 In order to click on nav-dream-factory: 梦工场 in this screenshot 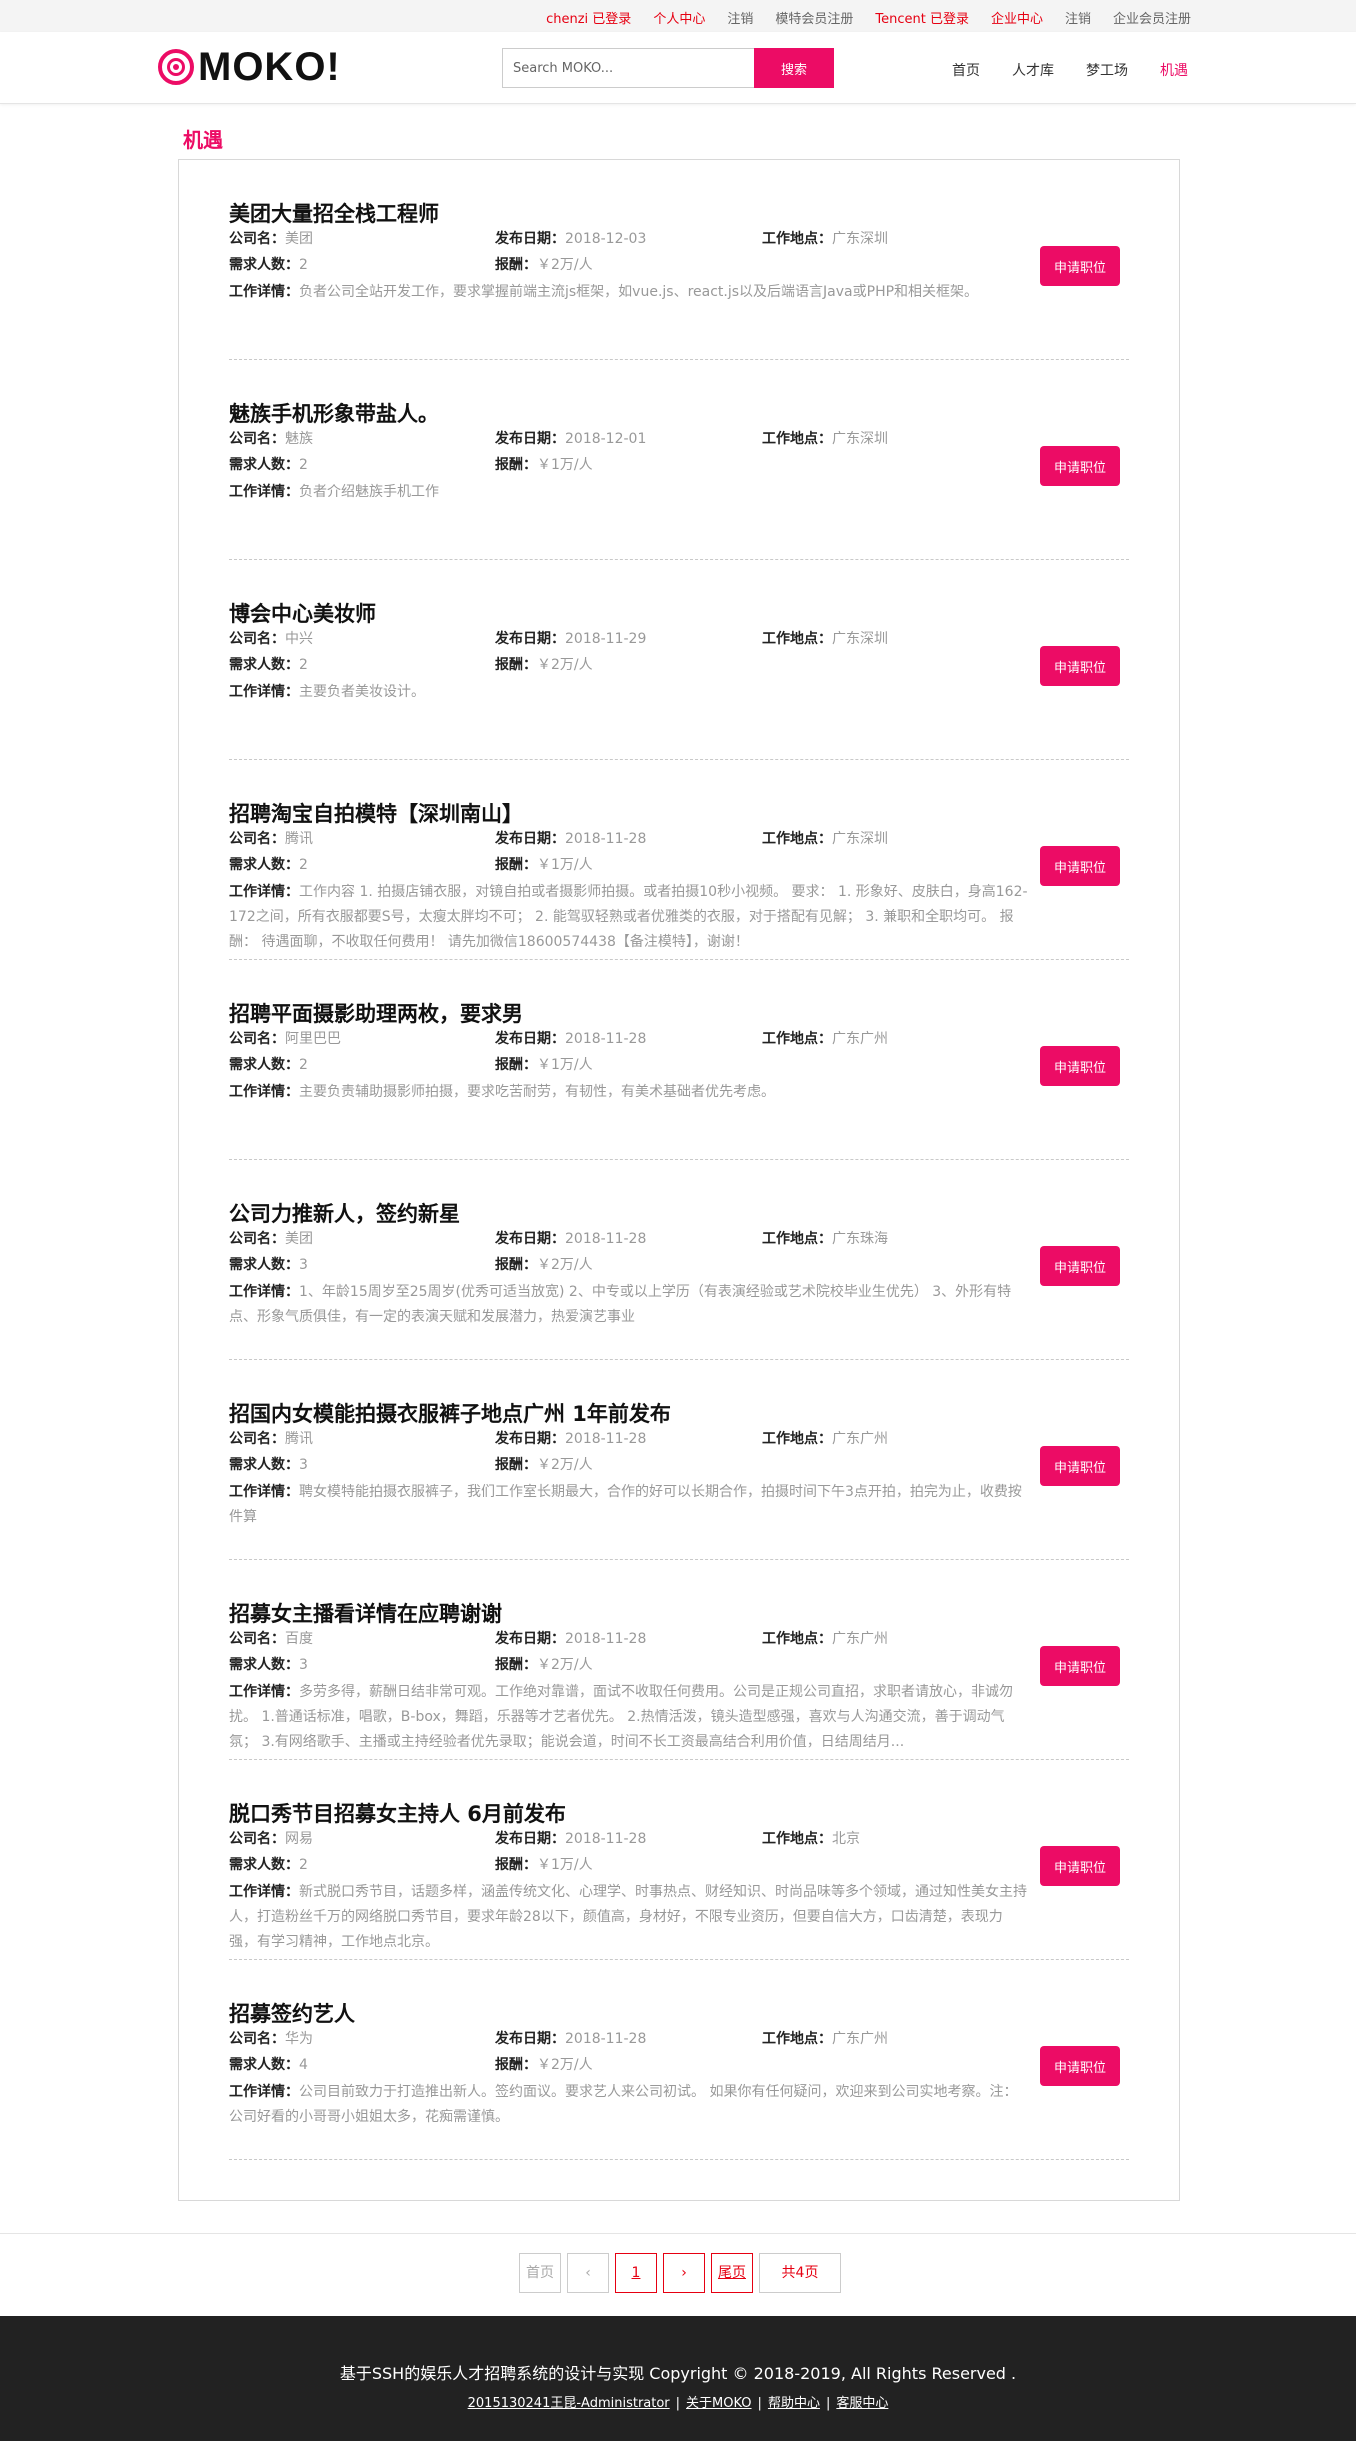, I will do `click(1107, 70)`.